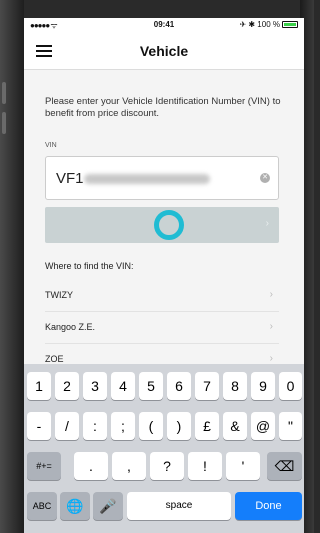 This screenshot has height=533, width=320. I want to click on key-at: @, so click(263, 426).